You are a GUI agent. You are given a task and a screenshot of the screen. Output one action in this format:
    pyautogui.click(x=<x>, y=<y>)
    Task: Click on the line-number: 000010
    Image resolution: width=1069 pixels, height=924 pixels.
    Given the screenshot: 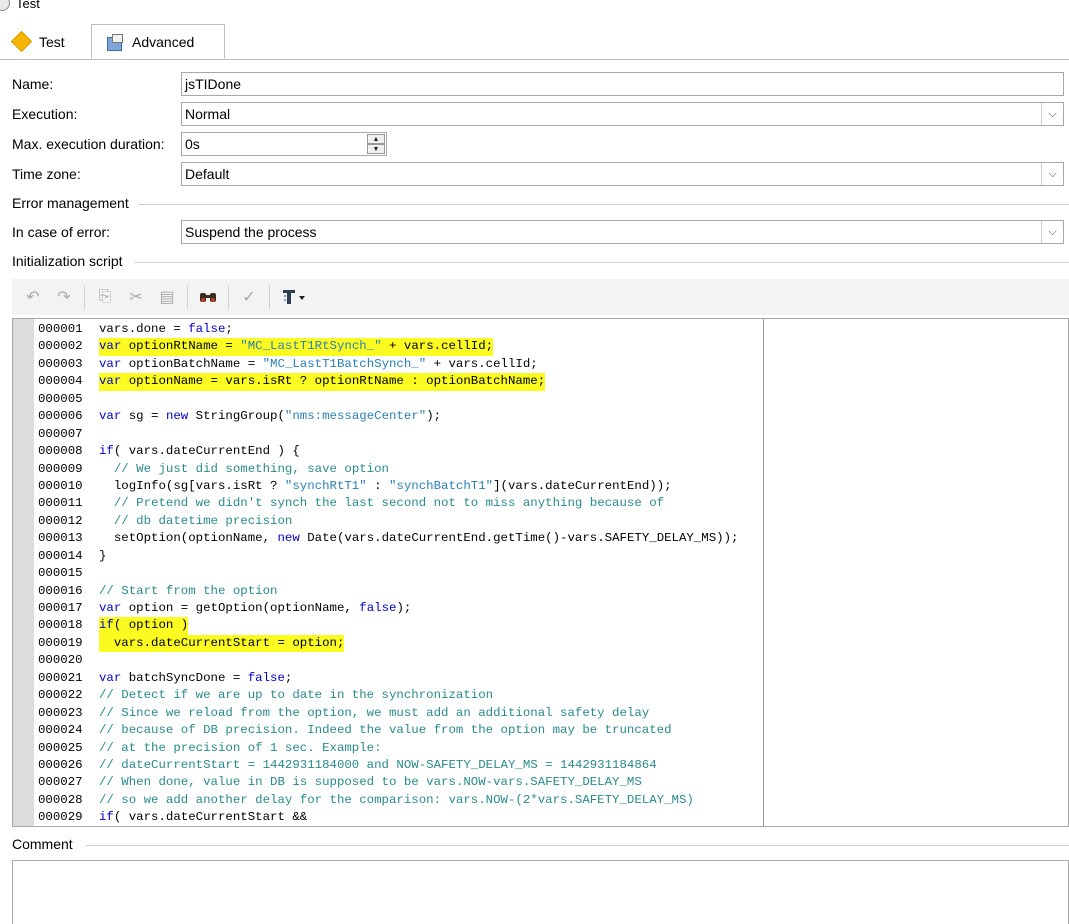 What is the action you would take?
    pyautogui.click(x=60, y=485)
    